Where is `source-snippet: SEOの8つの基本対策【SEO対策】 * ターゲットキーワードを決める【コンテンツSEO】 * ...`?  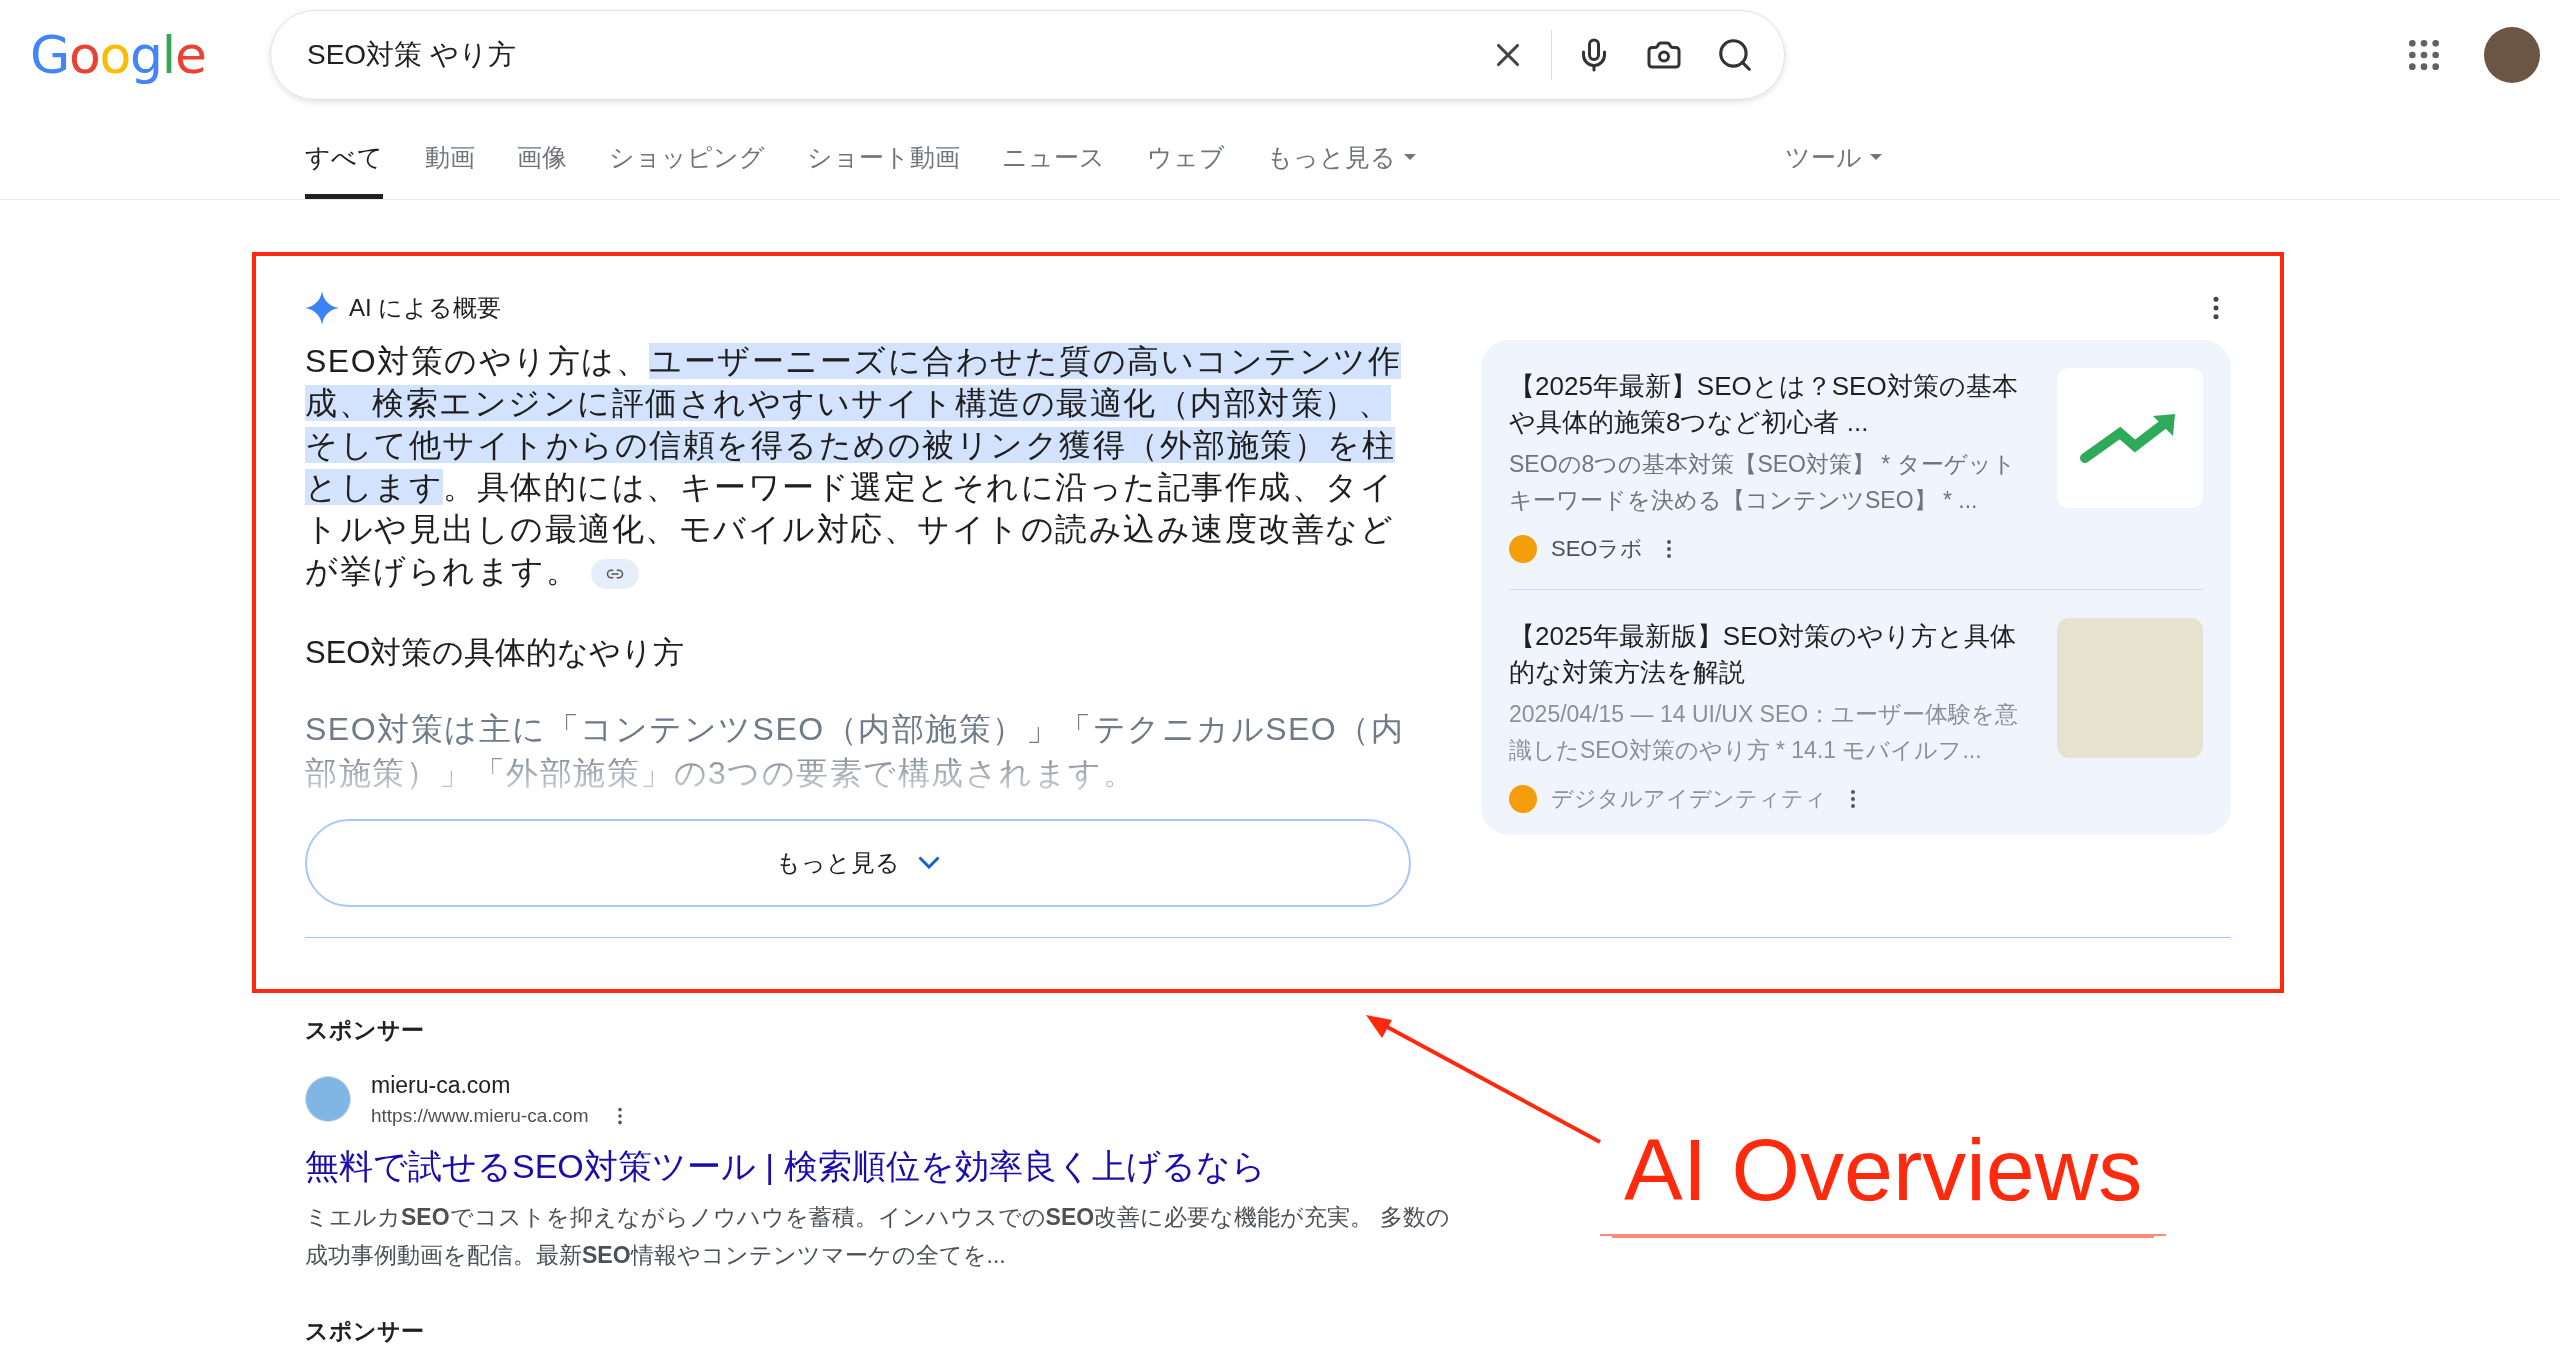 source-snippet: SEOの8つの基本対策【SEO対策】 * ターゲットキーワードを決める【コンテンツSEO】 * ... is located at coordinates (1763, 482).